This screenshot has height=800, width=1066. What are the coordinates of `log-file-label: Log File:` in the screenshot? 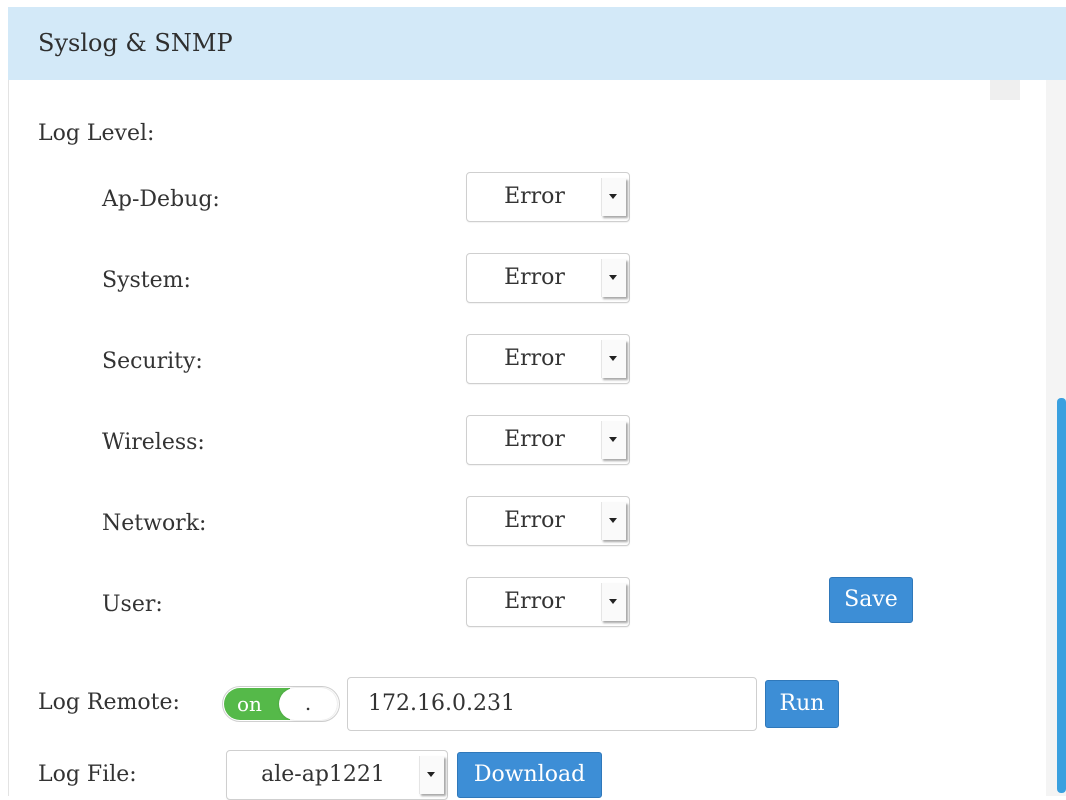 It's located at (87, 774).